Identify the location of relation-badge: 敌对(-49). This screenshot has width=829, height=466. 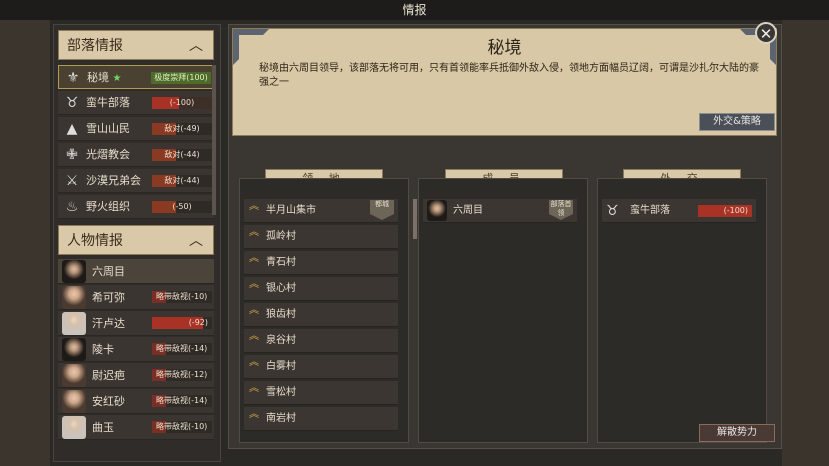
(182, 129).